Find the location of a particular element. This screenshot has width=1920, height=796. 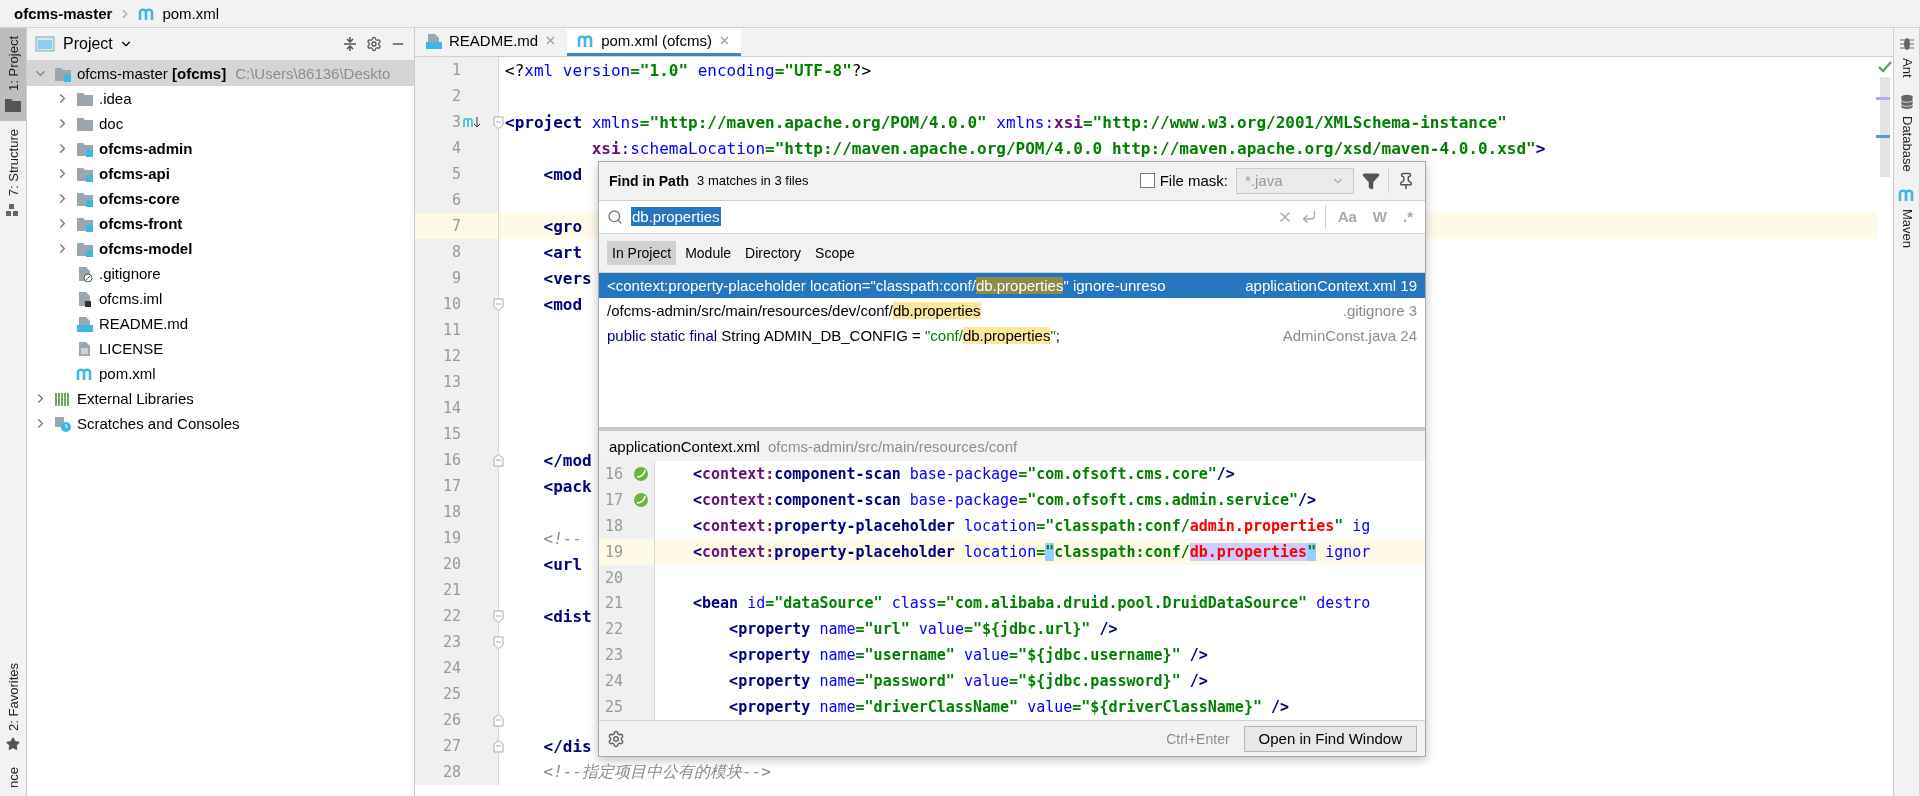

result-location: AdminConst.java 24 is located at coordinates (1349, 335).